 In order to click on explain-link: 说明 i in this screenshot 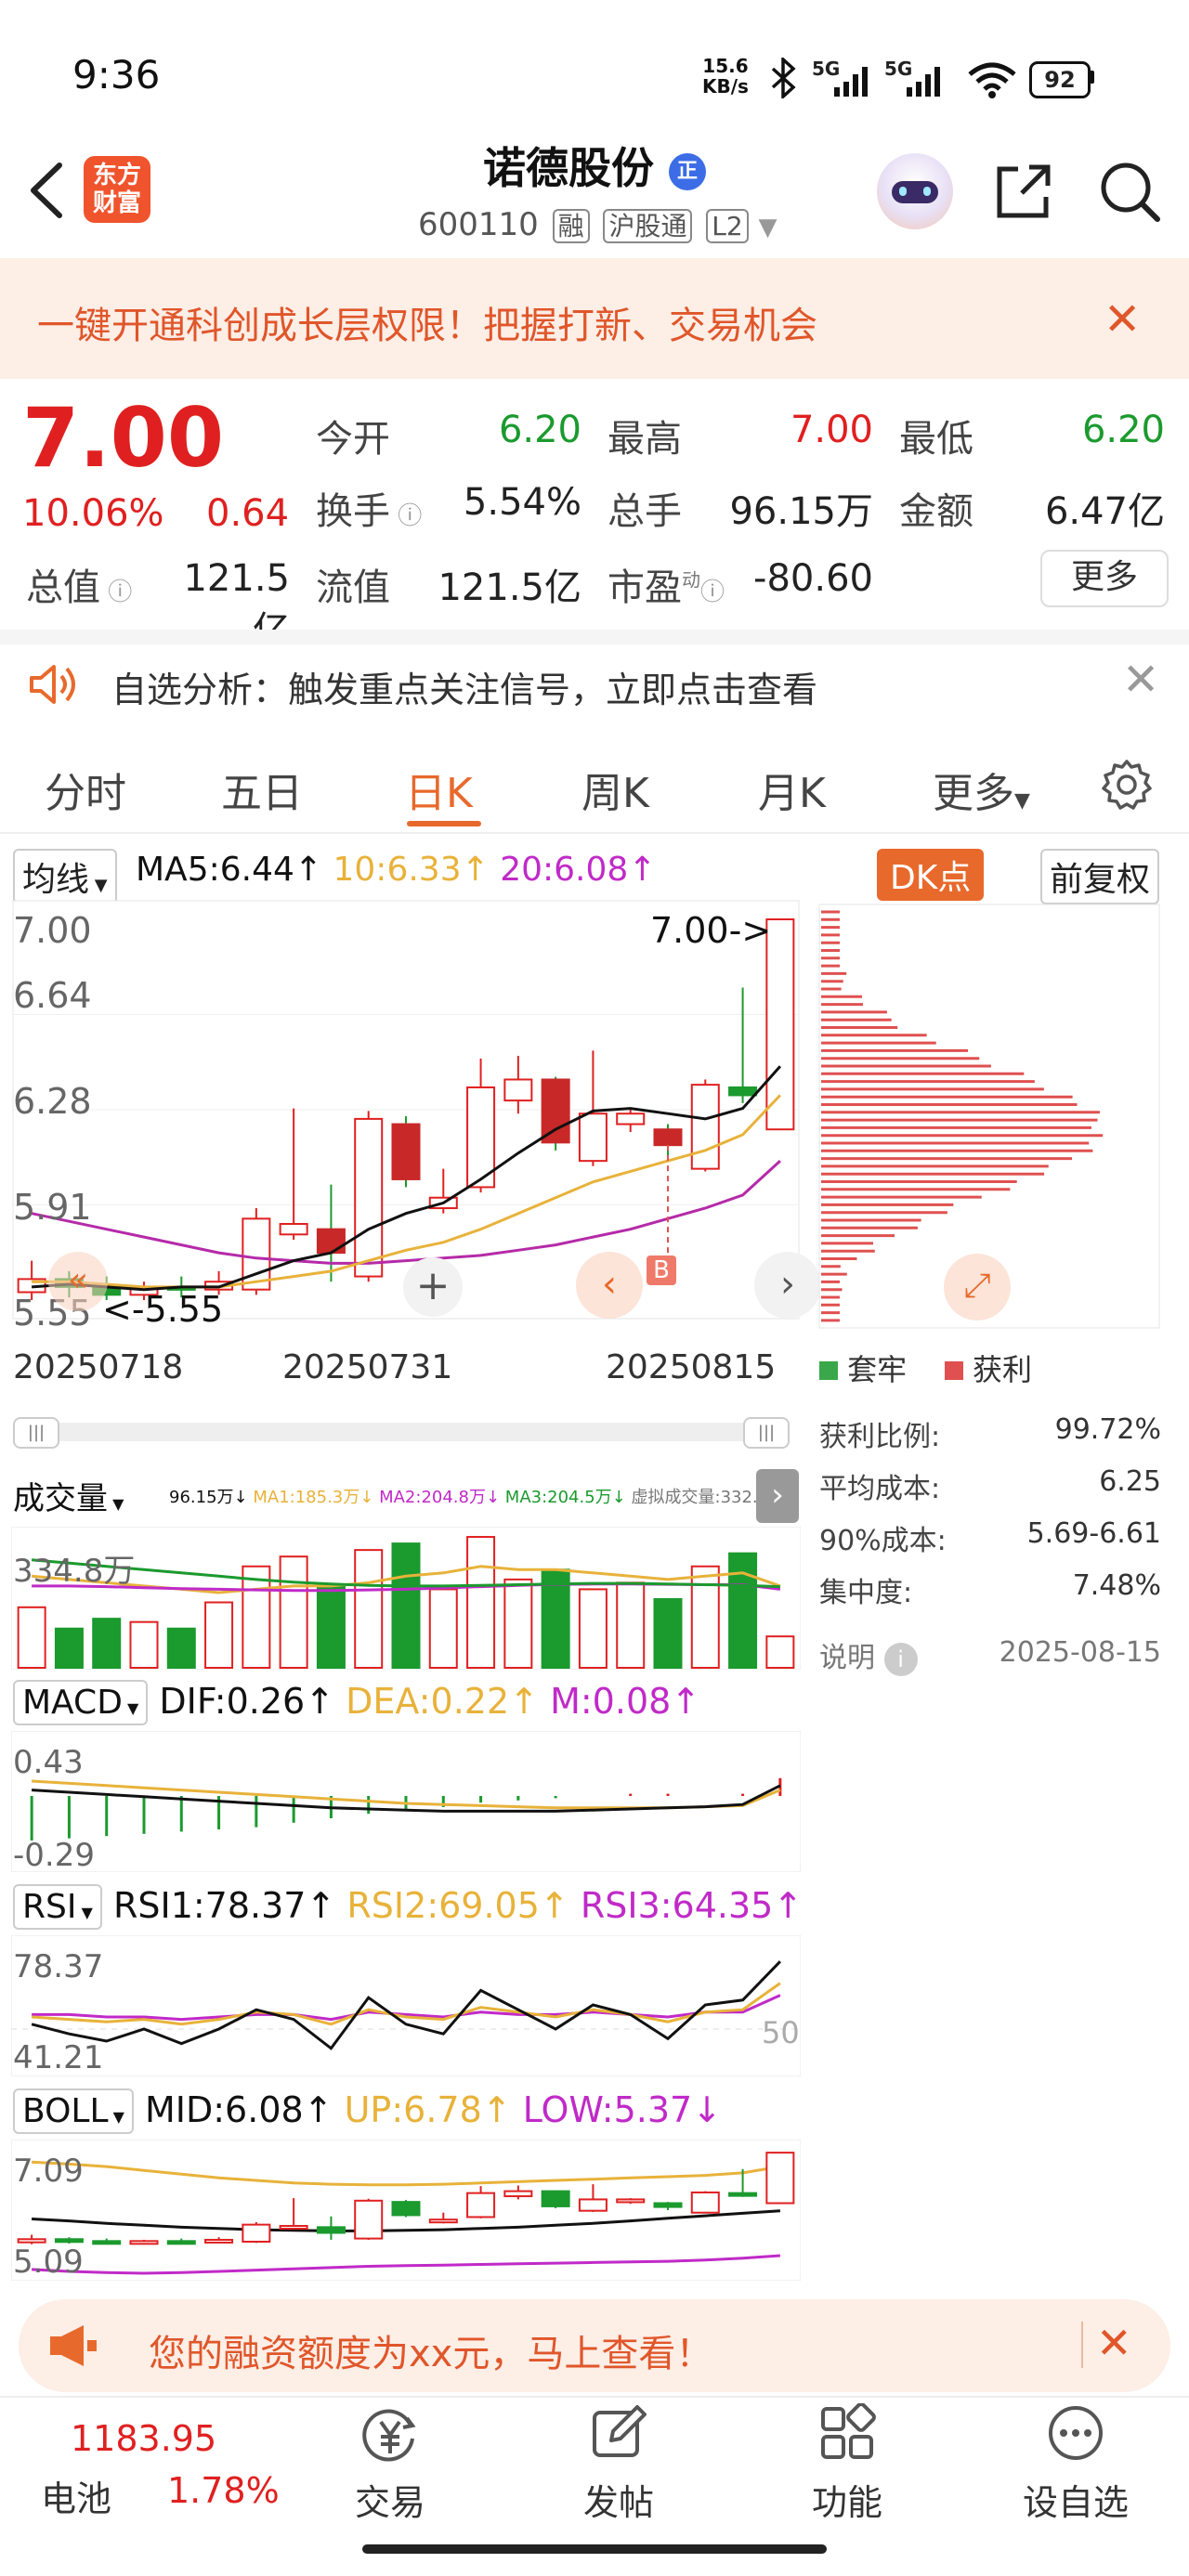, I will do `click(868, 1655)`.